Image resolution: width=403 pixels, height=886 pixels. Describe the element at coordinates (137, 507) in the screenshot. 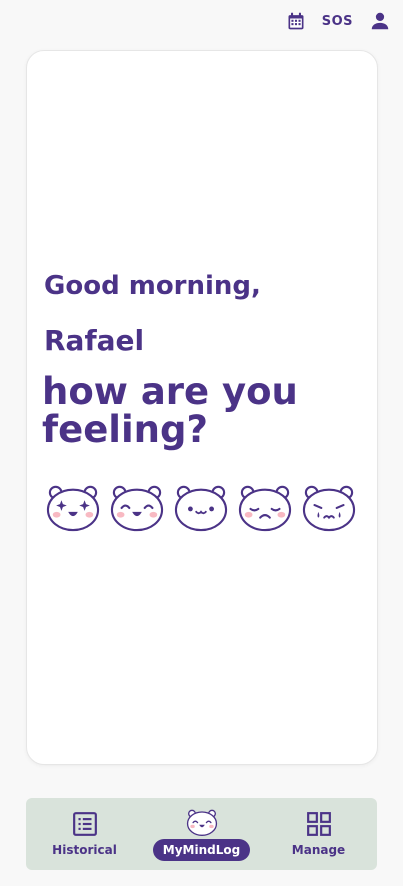

I see `mood-happy-icon` at that location.